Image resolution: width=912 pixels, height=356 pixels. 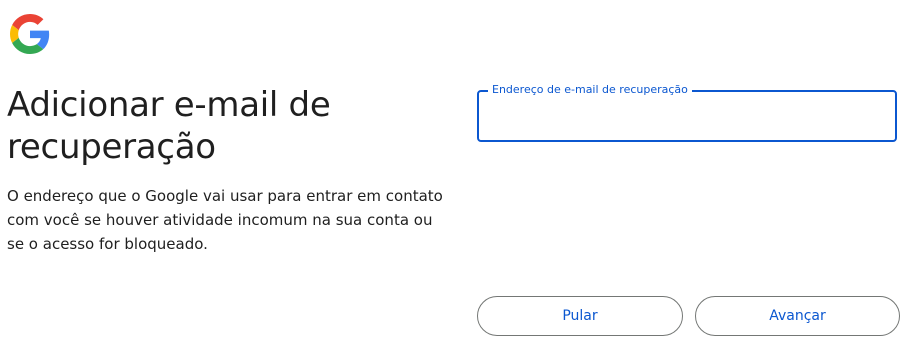 What do you see at coordinates (590, 90) in the screenshot?
I see `recovery-email-label: Endereço de e-mail de recuperação` at bounding box center [590, 90].